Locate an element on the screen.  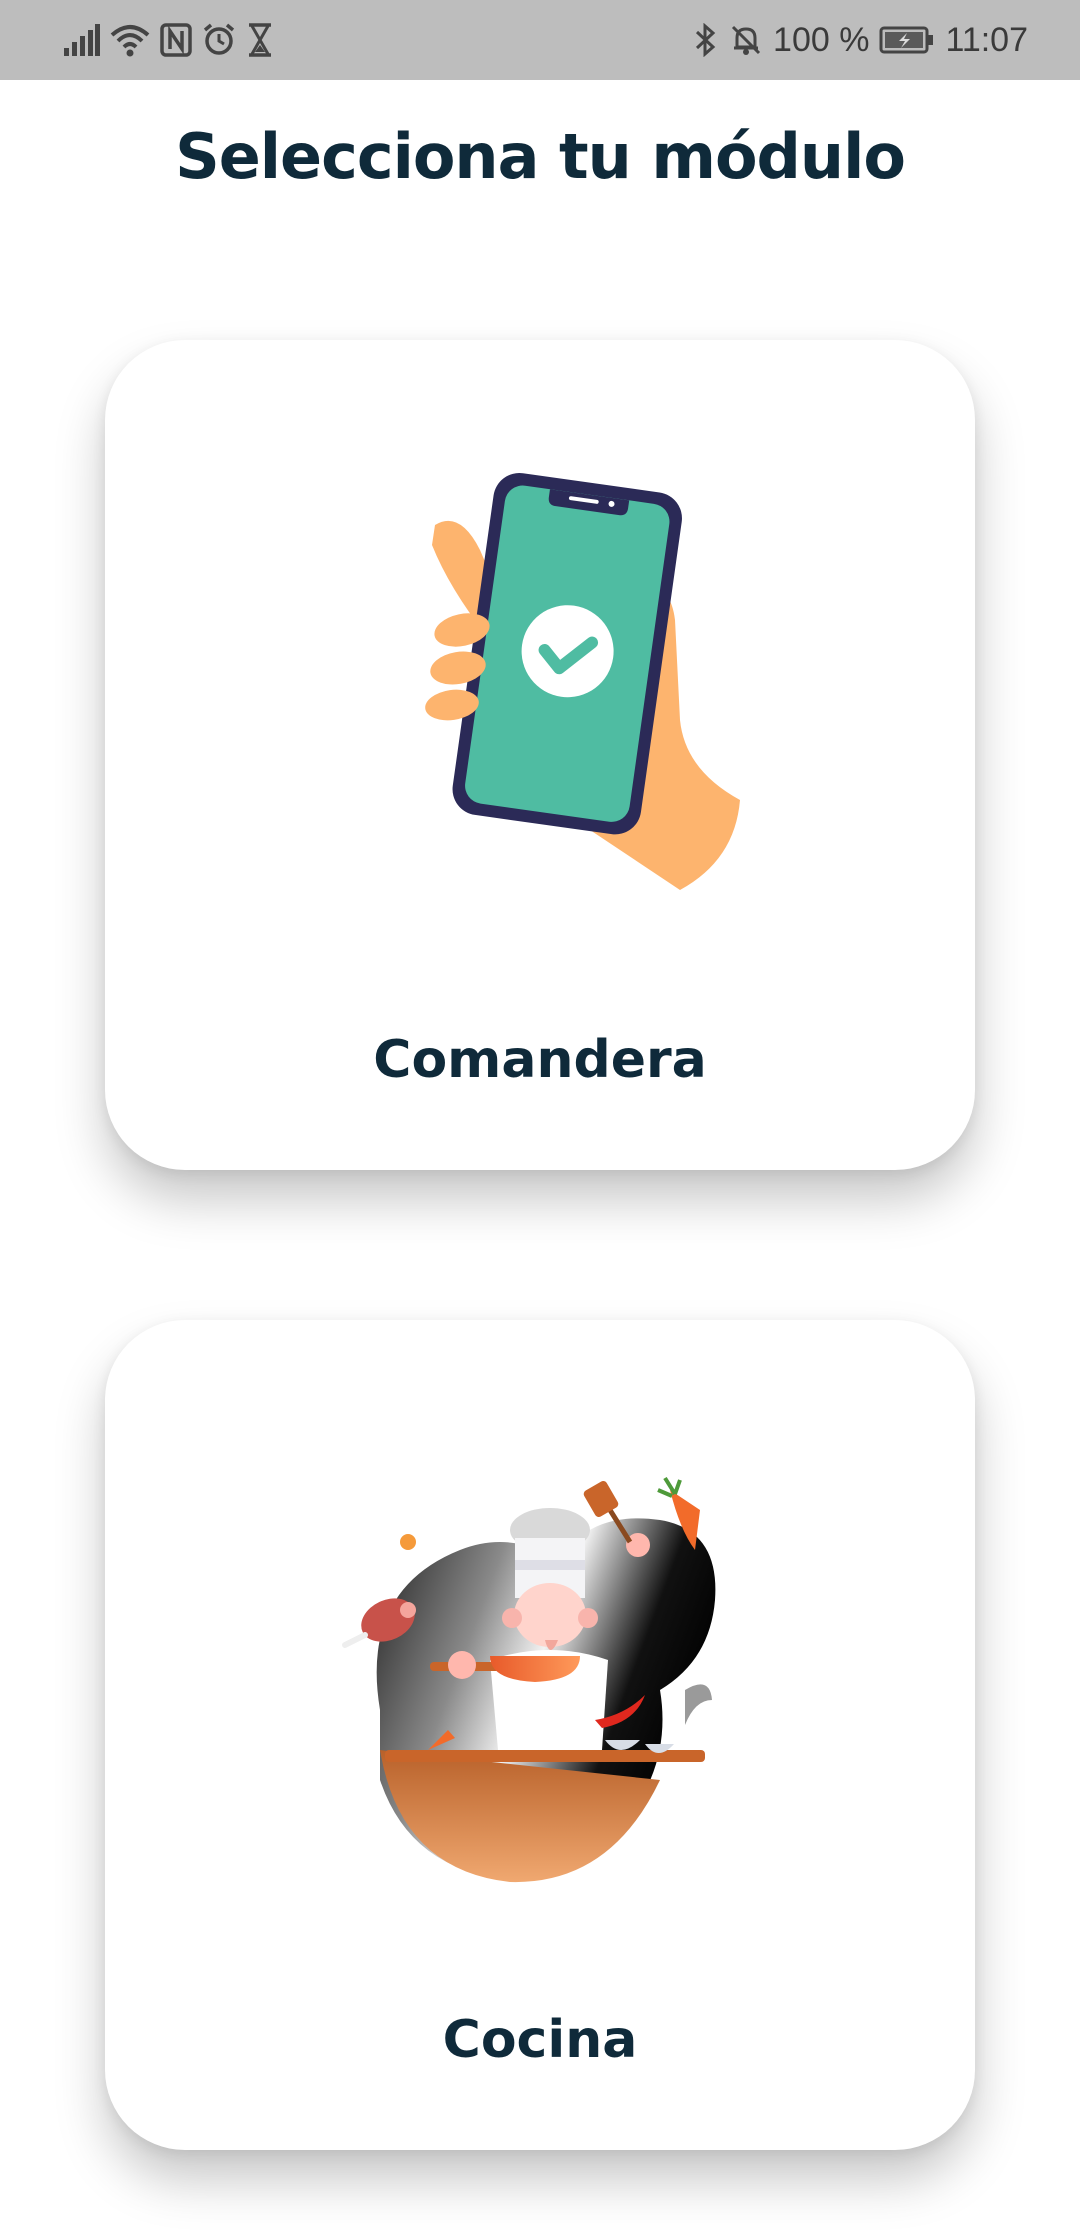
chef-icon is located at coordinates (540, 1675).